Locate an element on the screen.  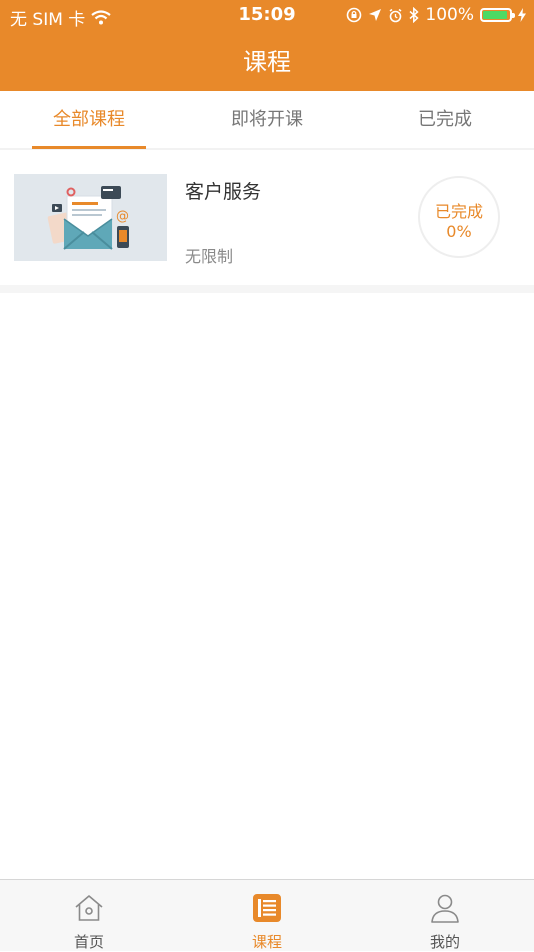
nav-label-profile: 我的 is located at coordinates (444, 942).